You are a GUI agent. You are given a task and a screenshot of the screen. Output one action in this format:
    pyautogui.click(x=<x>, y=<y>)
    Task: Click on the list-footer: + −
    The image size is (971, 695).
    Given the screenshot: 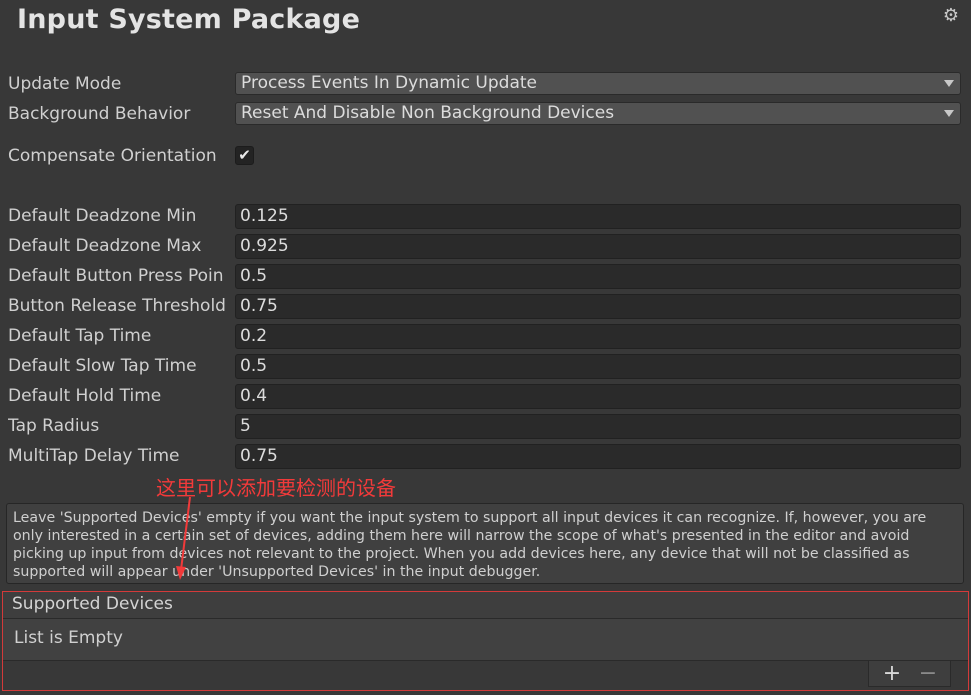 What is the action you would take?
    pyautogui.click(x=909, y=674)
    